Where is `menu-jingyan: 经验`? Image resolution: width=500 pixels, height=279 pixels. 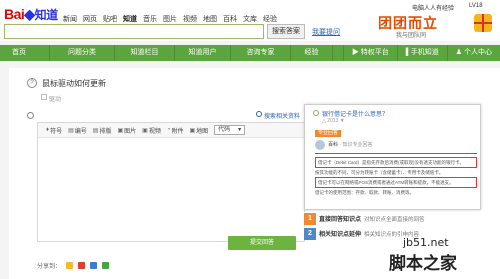 menu-jingyan: 经验 is located at coordinates (312, 53).